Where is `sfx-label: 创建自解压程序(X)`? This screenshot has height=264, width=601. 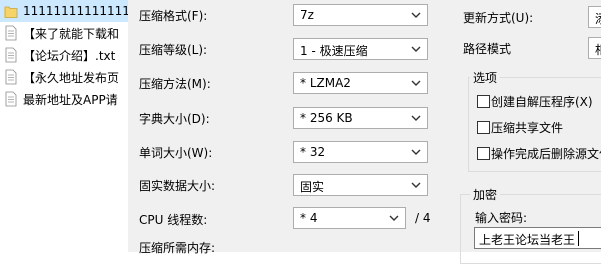
sfx-label: 创建自解压程序(X) is located at coordinates (542, 102).